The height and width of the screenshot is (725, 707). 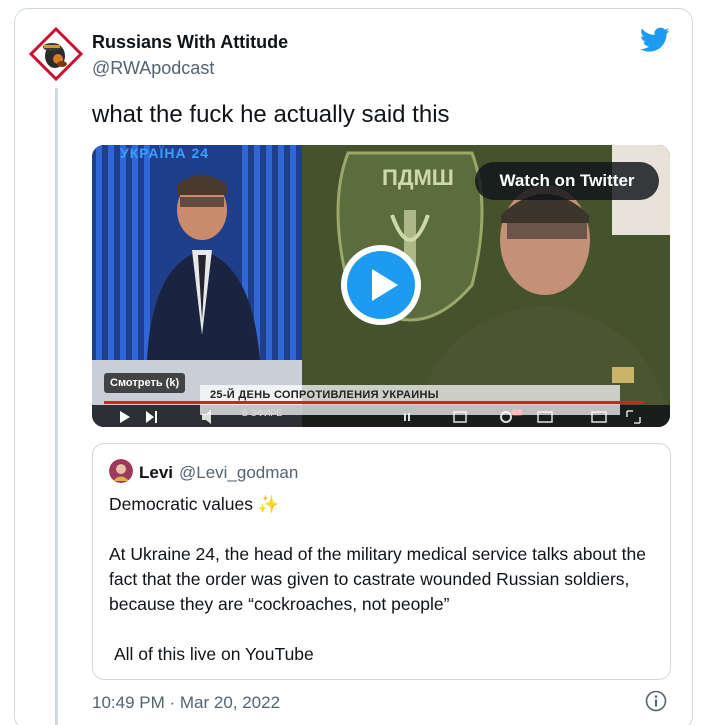 I want to click on twitter-bird-icon, so click(x=655, y=40).